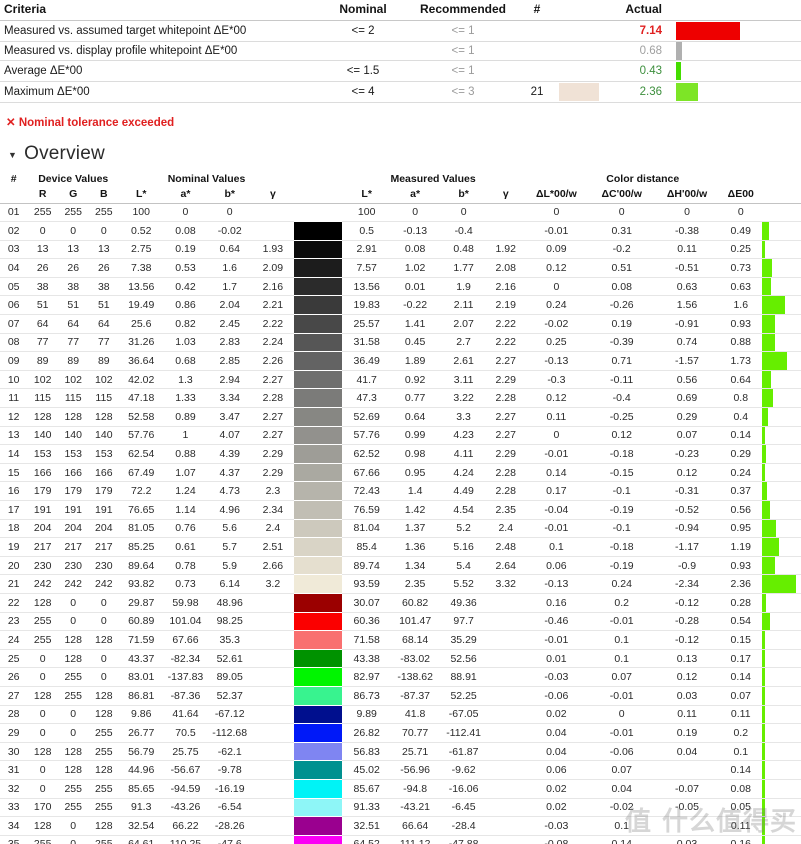 The width and height of the screenshot is (801, 844). I want to click on grid-cell-dL: 0.02, so click(556, 789).